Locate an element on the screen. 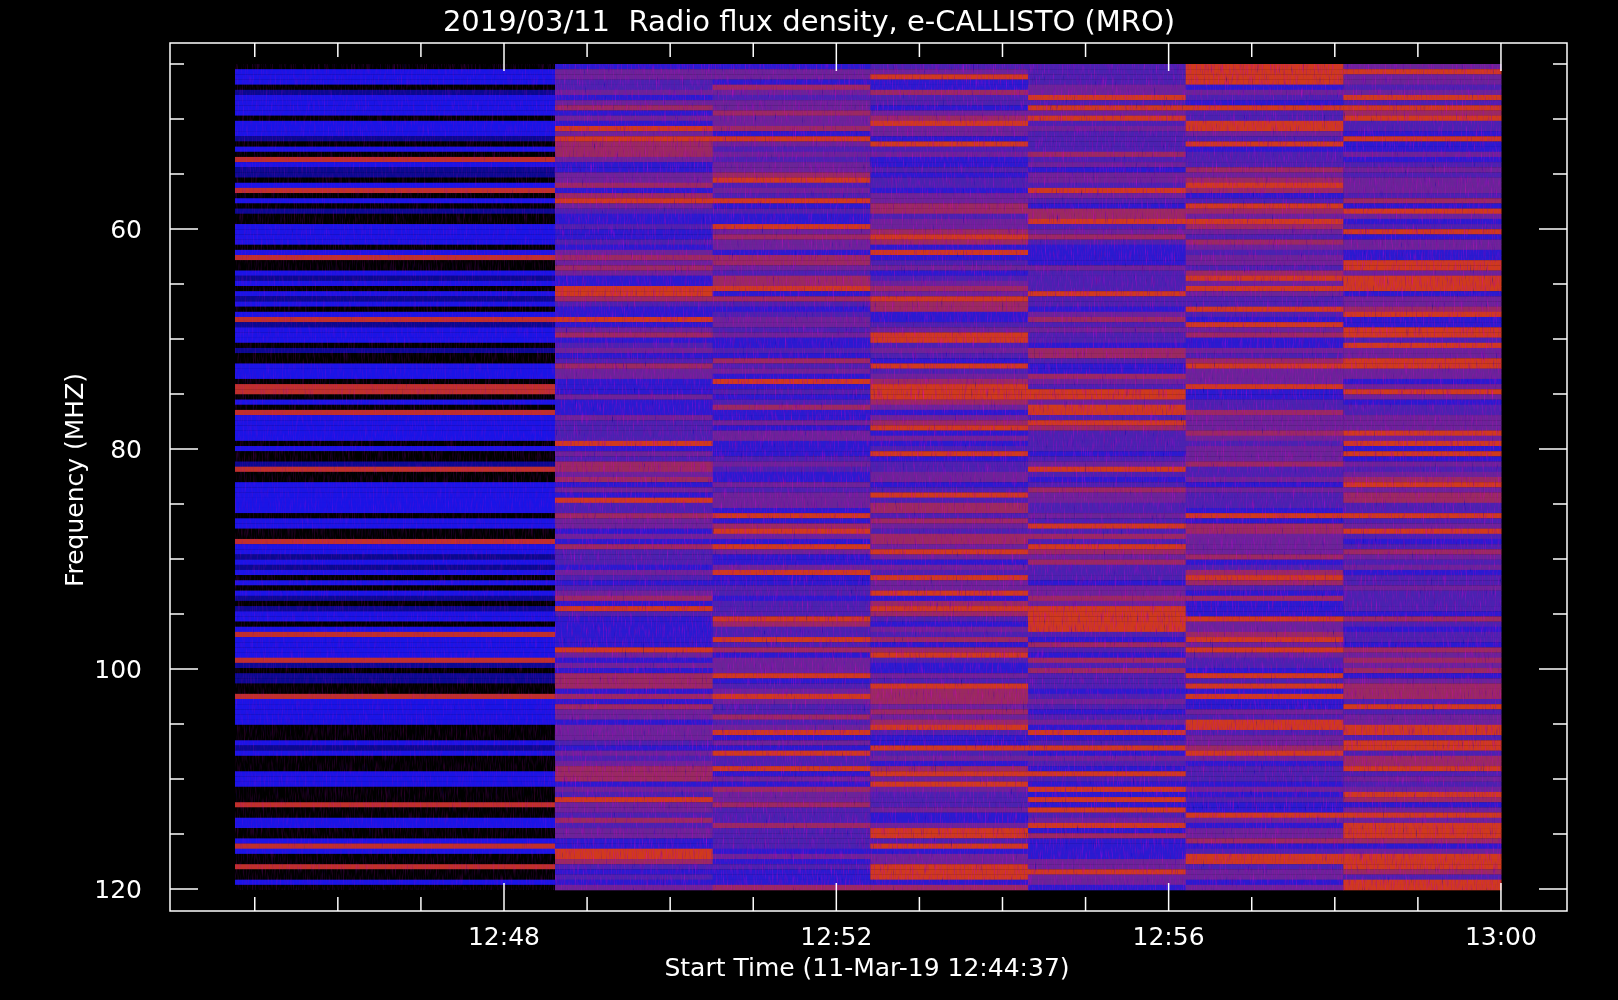  axis-title: Start Time (11-Mar-19 12:44:37) is located at coordinates (867, 967).